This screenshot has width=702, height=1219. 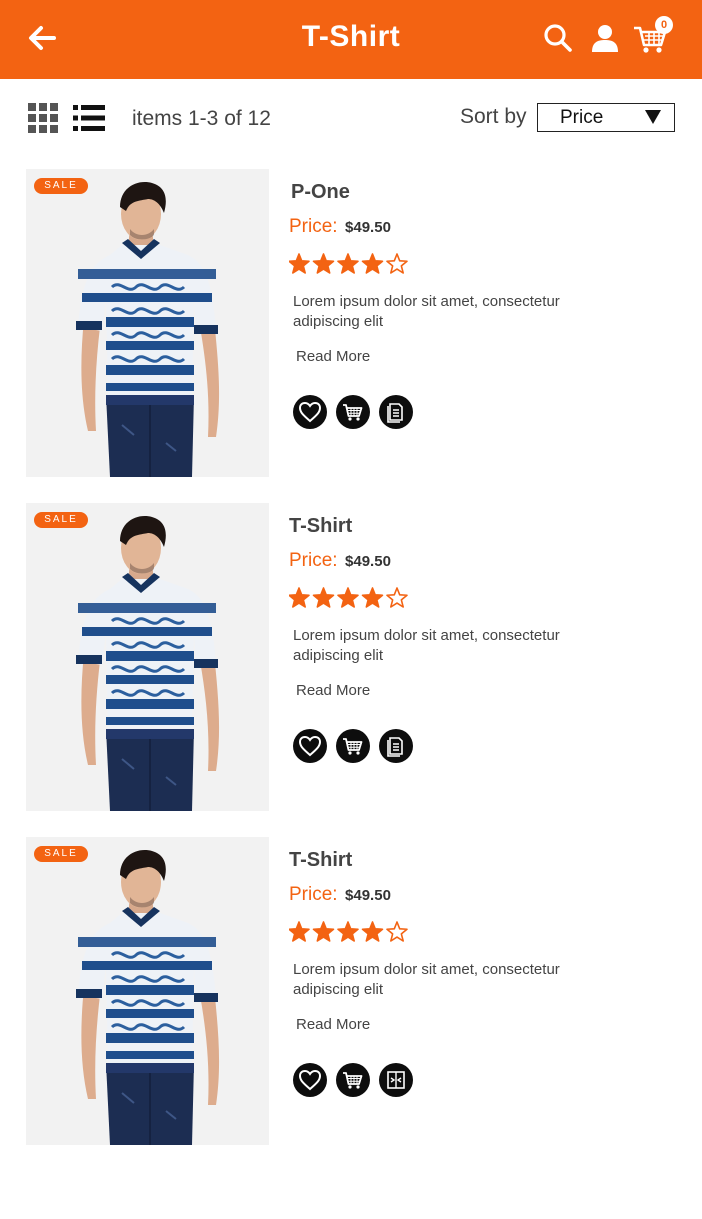 I want to click on product-name: P-One, so click(x=320, y=192).